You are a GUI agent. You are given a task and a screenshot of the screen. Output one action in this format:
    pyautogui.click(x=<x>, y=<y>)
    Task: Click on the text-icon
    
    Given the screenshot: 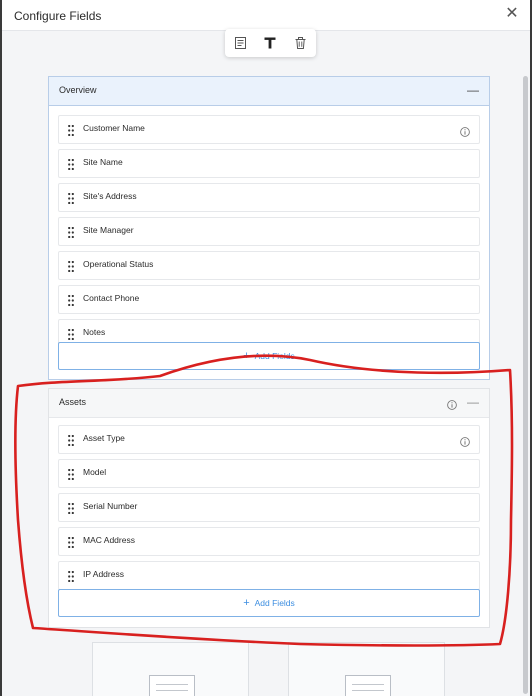 What is the action you would take?
    pyautogui.click(x=270, y=43)
    